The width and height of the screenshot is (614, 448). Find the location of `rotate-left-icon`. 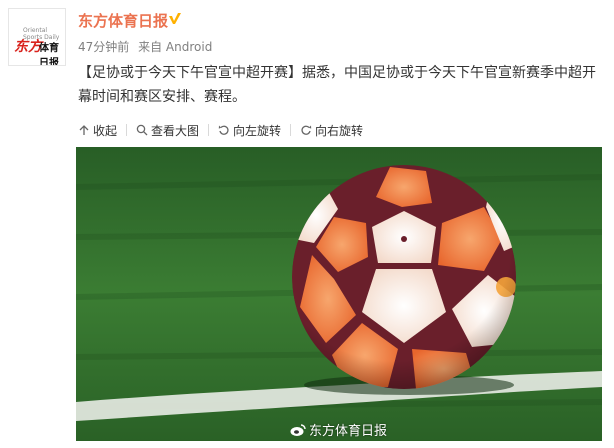

rotate-left-icon is located at coordinates (223, 130).